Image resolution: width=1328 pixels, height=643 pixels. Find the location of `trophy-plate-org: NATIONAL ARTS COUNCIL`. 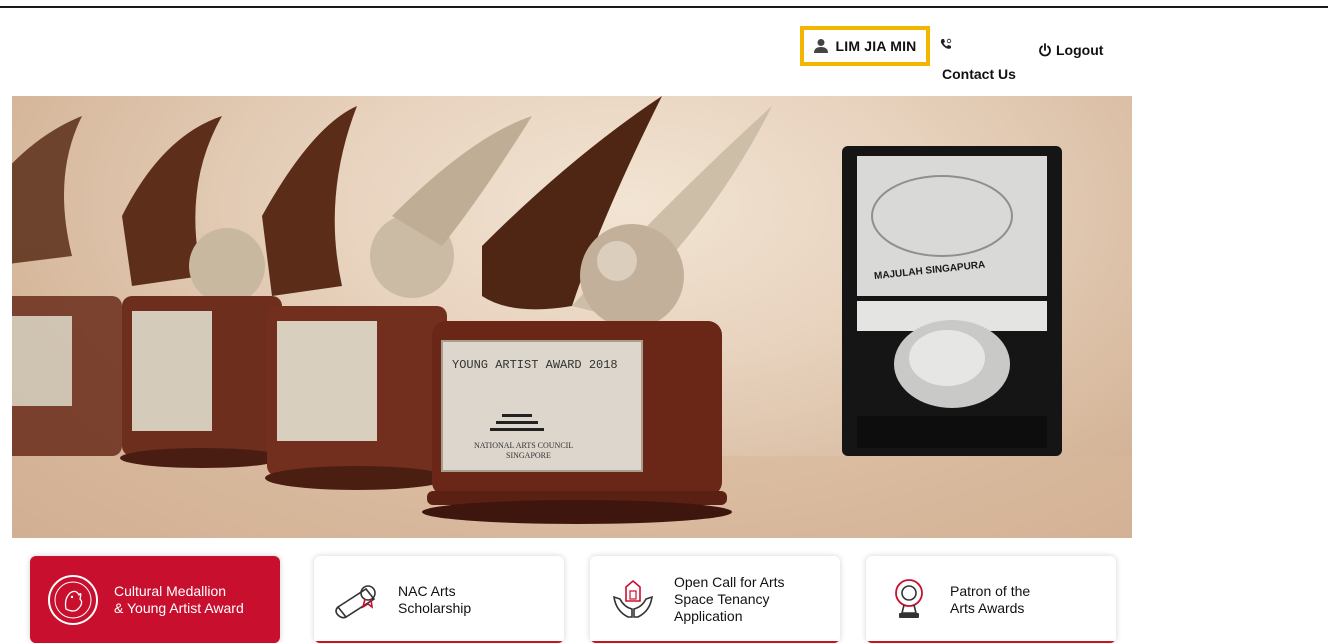

trophy-plate-org: NATIONAL ARTS COUNCIL is located at coordinates (523, 445).